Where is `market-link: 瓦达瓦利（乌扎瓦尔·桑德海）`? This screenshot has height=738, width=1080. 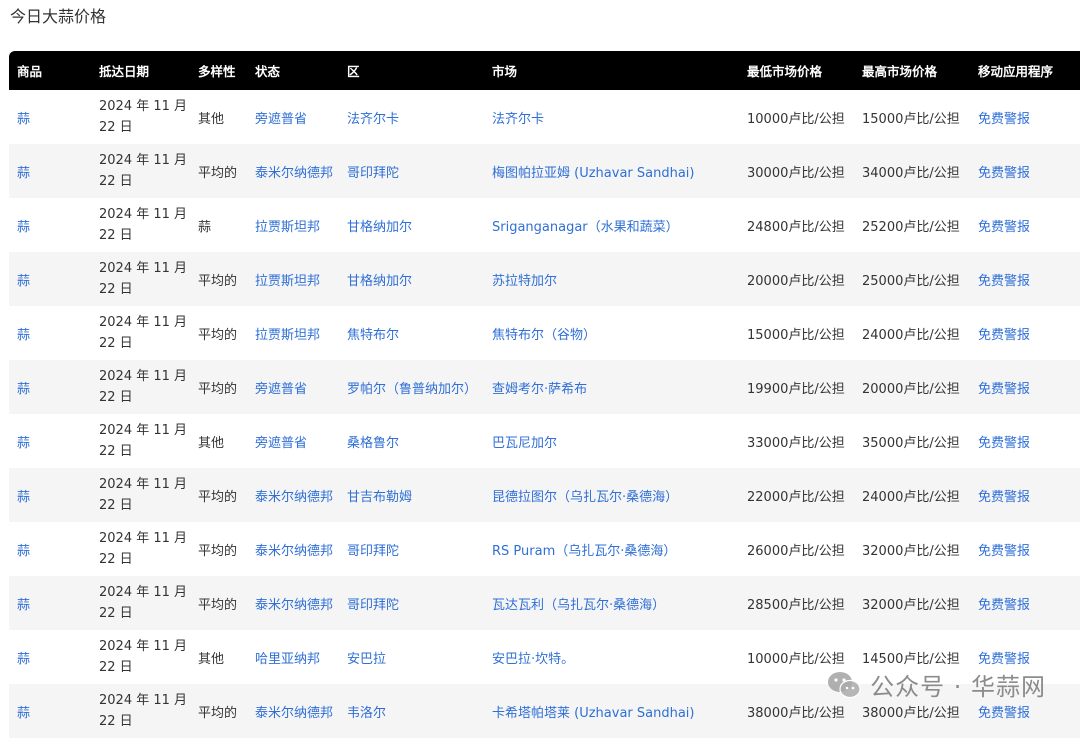
market-link: 瓦达瓦利（乌扎瓦尔·桑德海） is located at coordinates (578, 605).